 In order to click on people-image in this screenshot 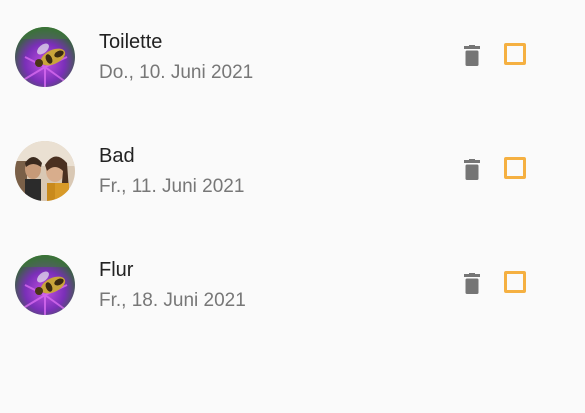, I will do `click(45, 171)`.